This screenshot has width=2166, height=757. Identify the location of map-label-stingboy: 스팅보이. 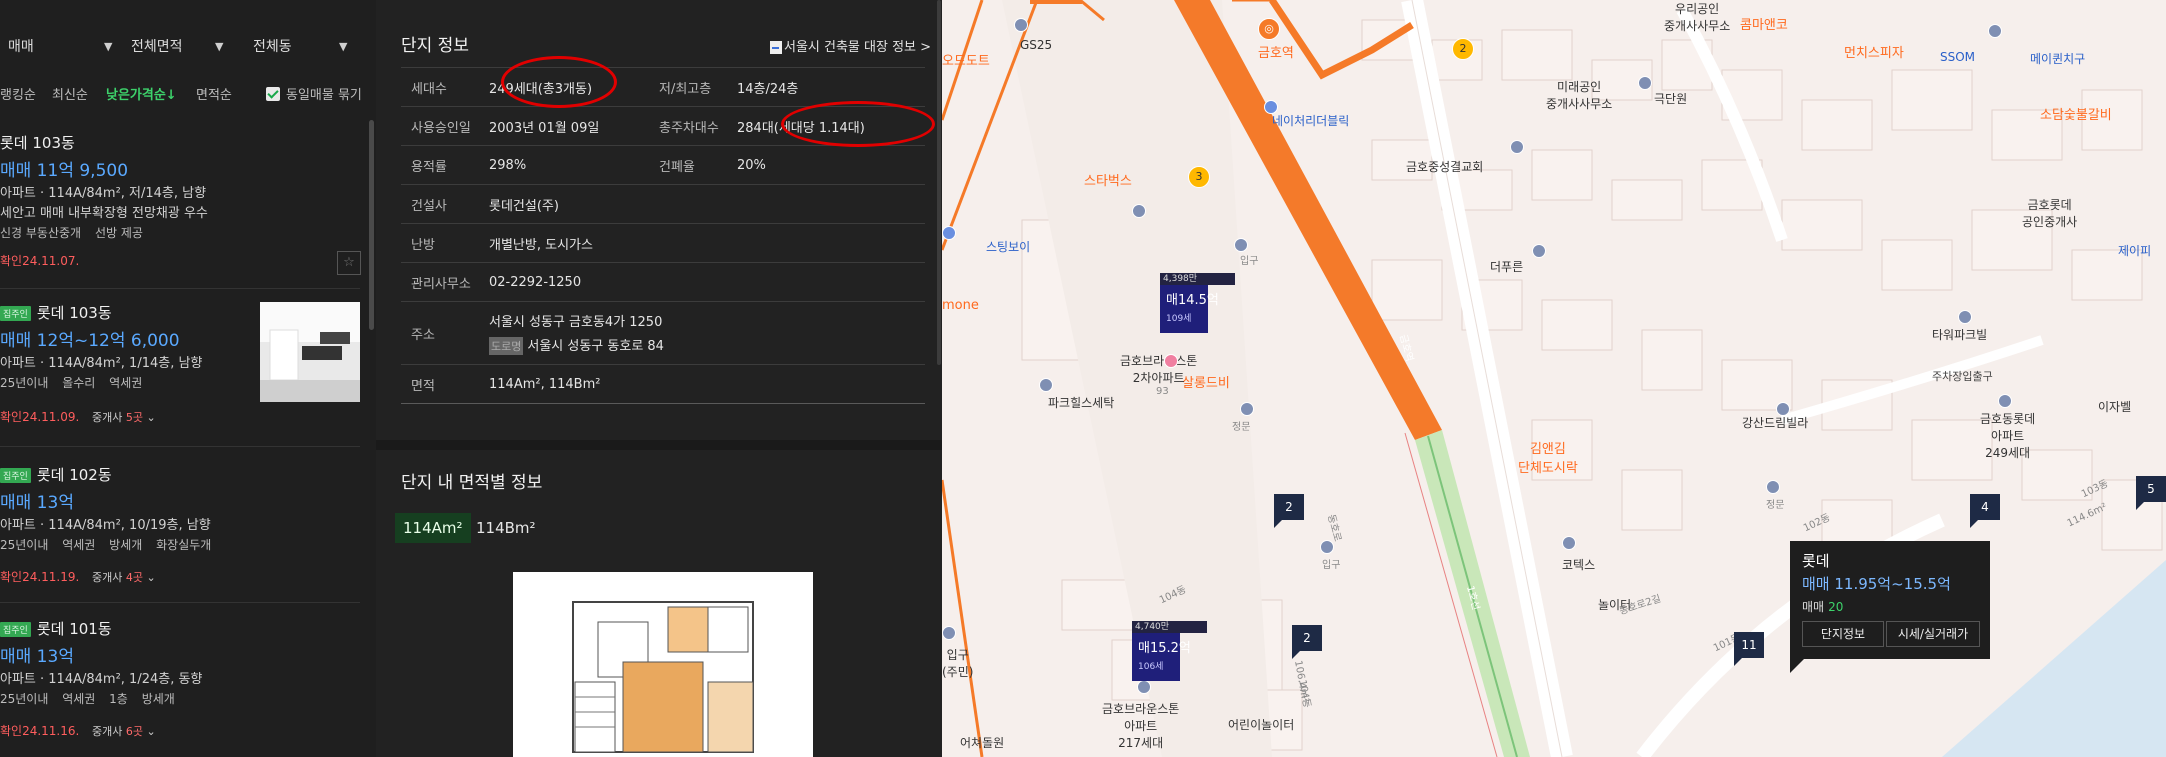
(1008, 246).